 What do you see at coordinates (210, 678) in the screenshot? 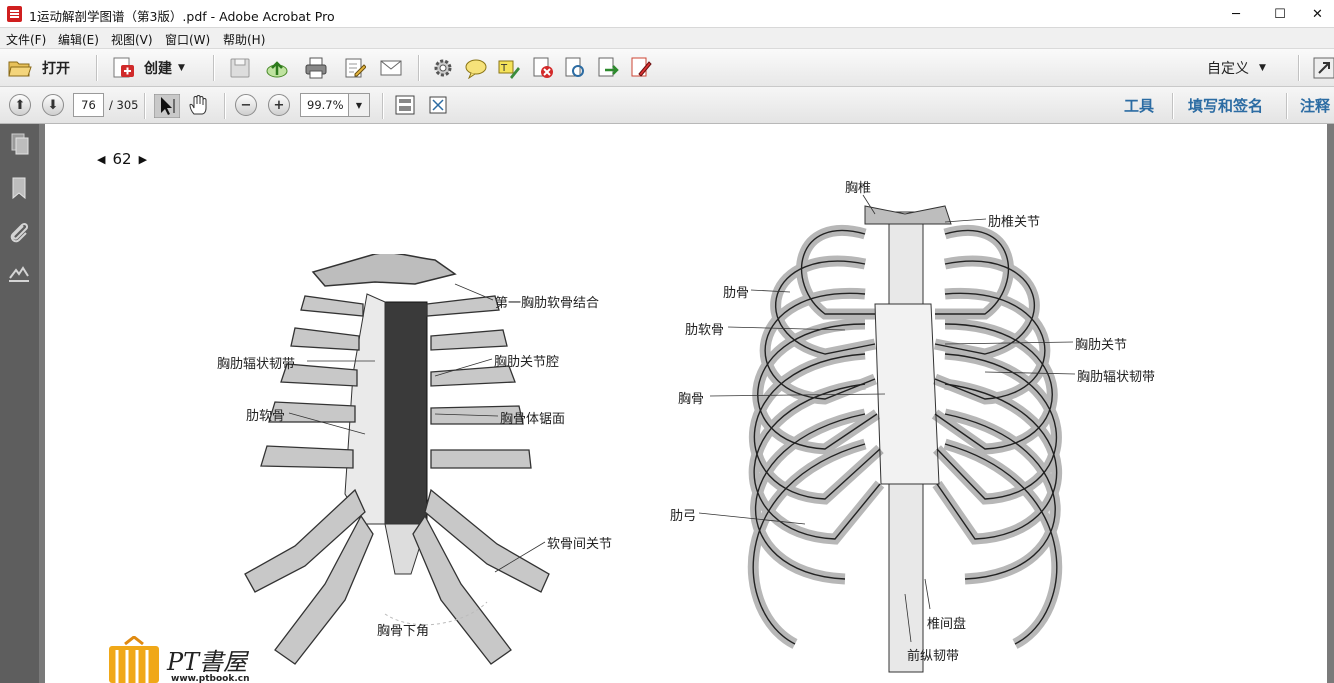
I see `watermark-url: www.ptbook.cn` at bounding box center [210, 678].